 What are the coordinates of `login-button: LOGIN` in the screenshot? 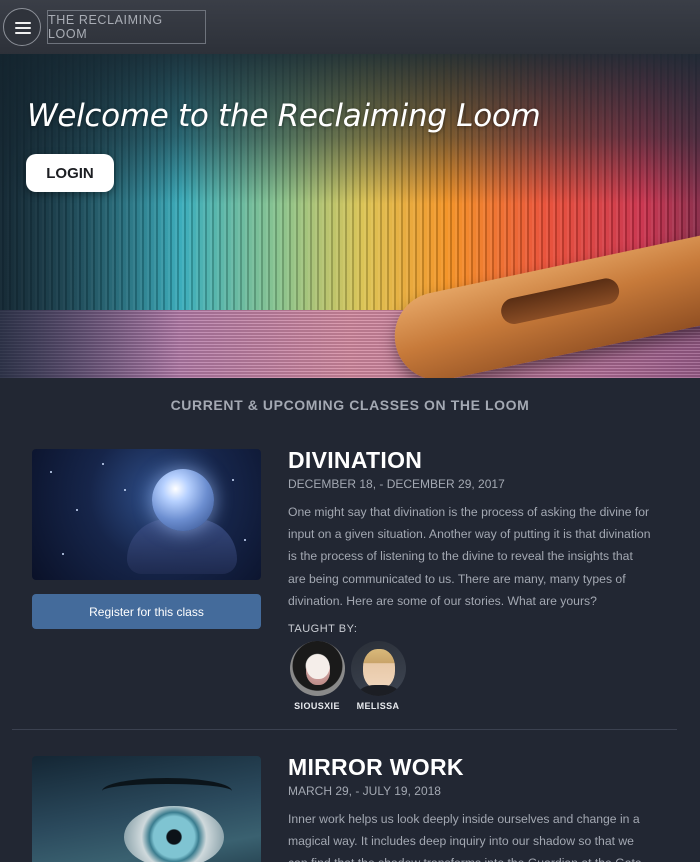 It's located at (70, 173).